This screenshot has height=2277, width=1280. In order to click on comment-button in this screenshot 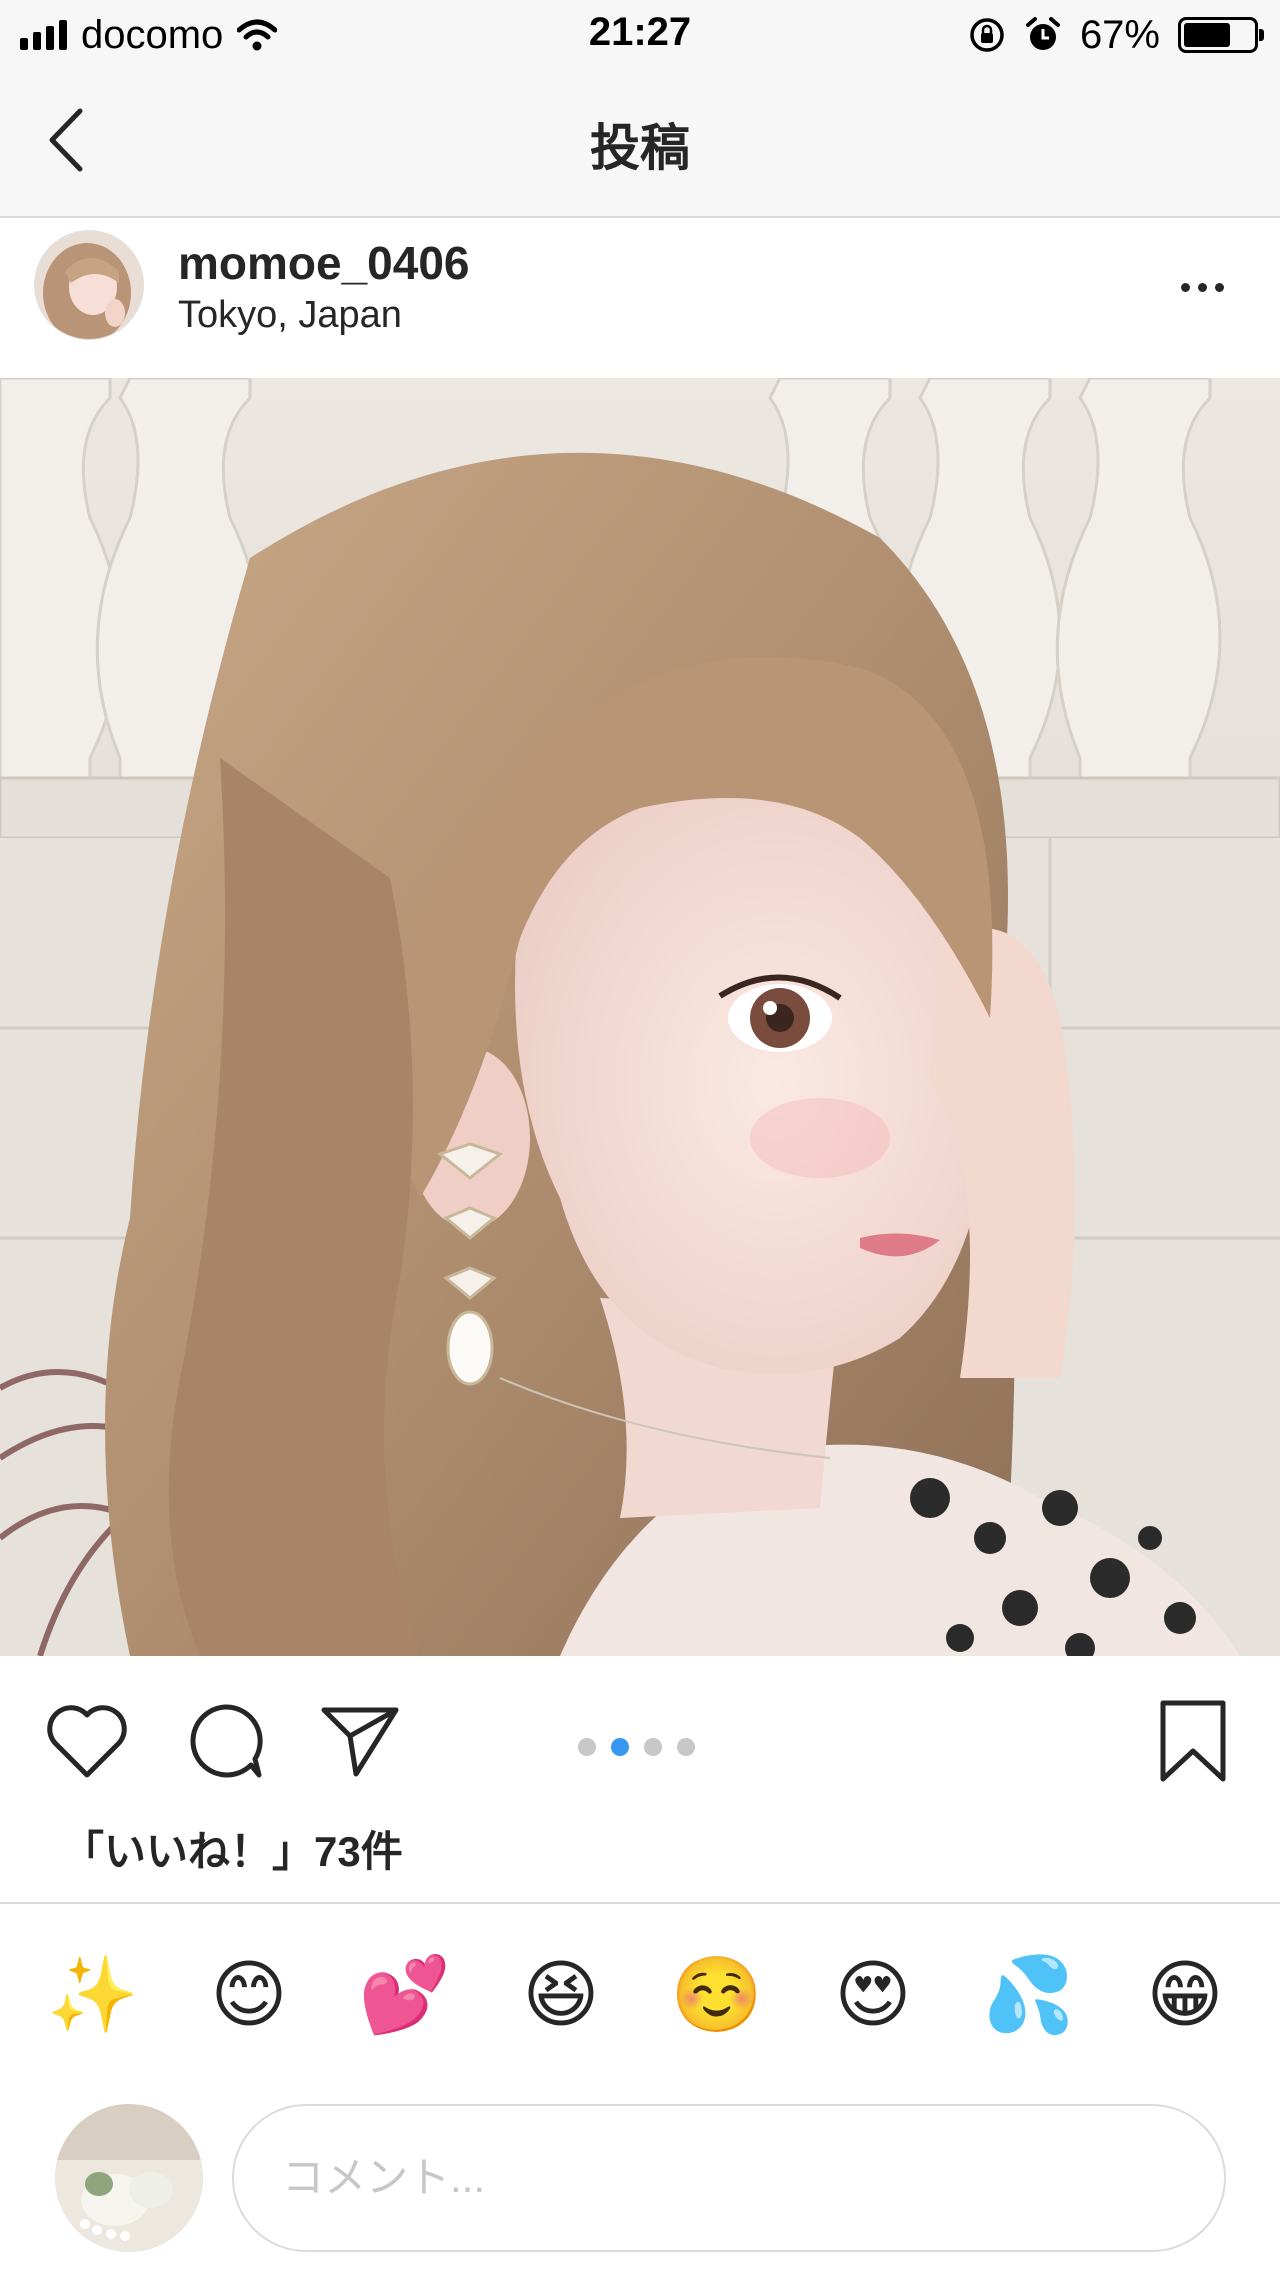, I will do `click(225, 1741)`.